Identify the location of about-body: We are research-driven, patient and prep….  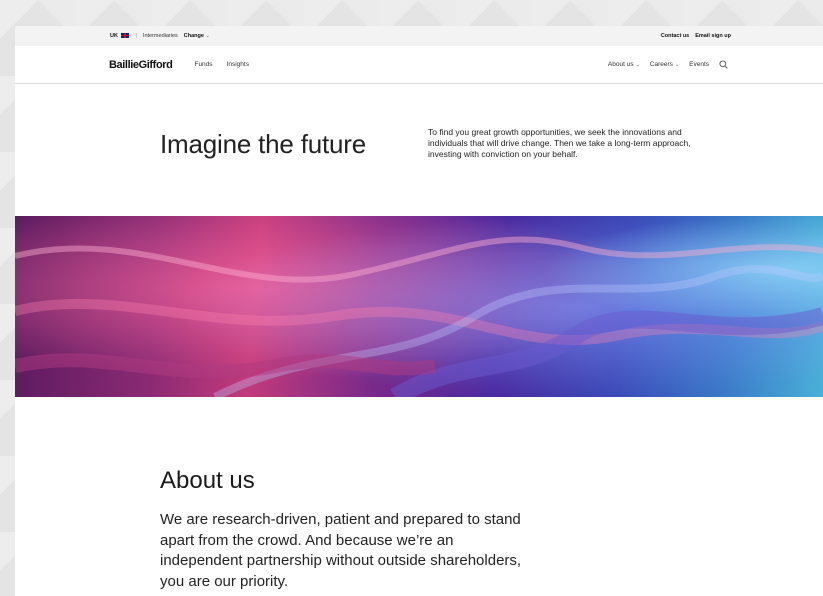
(341, 550).